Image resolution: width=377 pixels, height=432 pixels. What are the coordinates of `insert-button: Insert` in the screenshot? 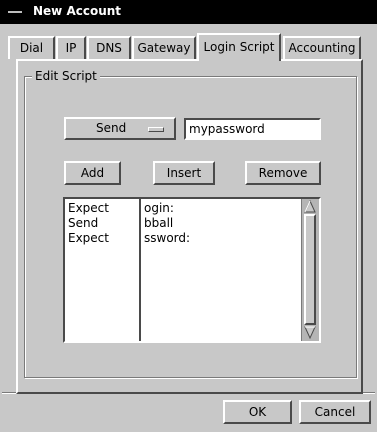 It's located at (184, 173).